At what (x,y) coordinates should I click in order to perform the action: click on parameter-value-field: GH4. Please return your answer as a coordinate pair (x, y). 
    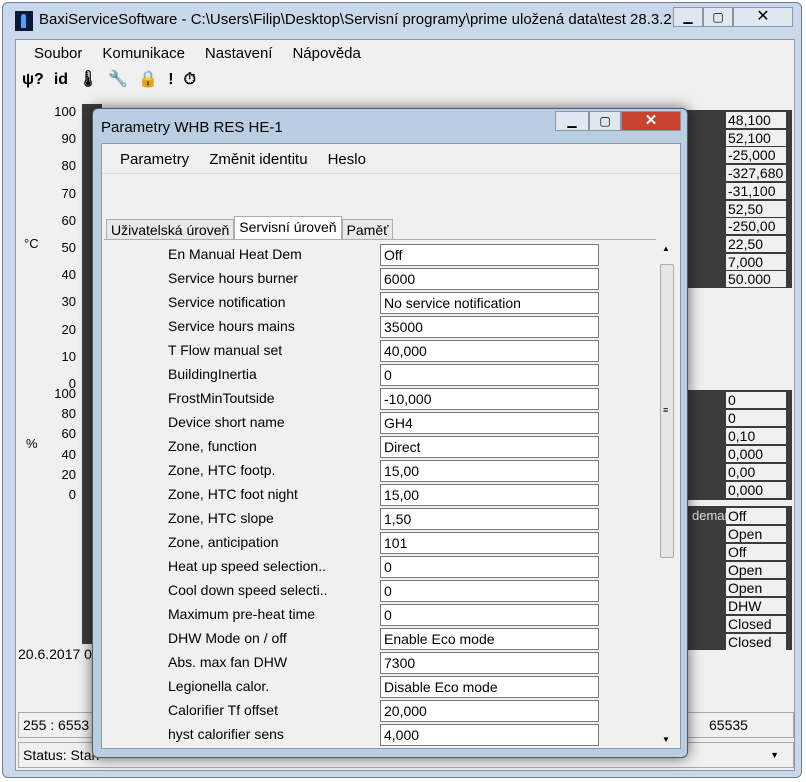
    Looking at the image, I should click on (489, 423).